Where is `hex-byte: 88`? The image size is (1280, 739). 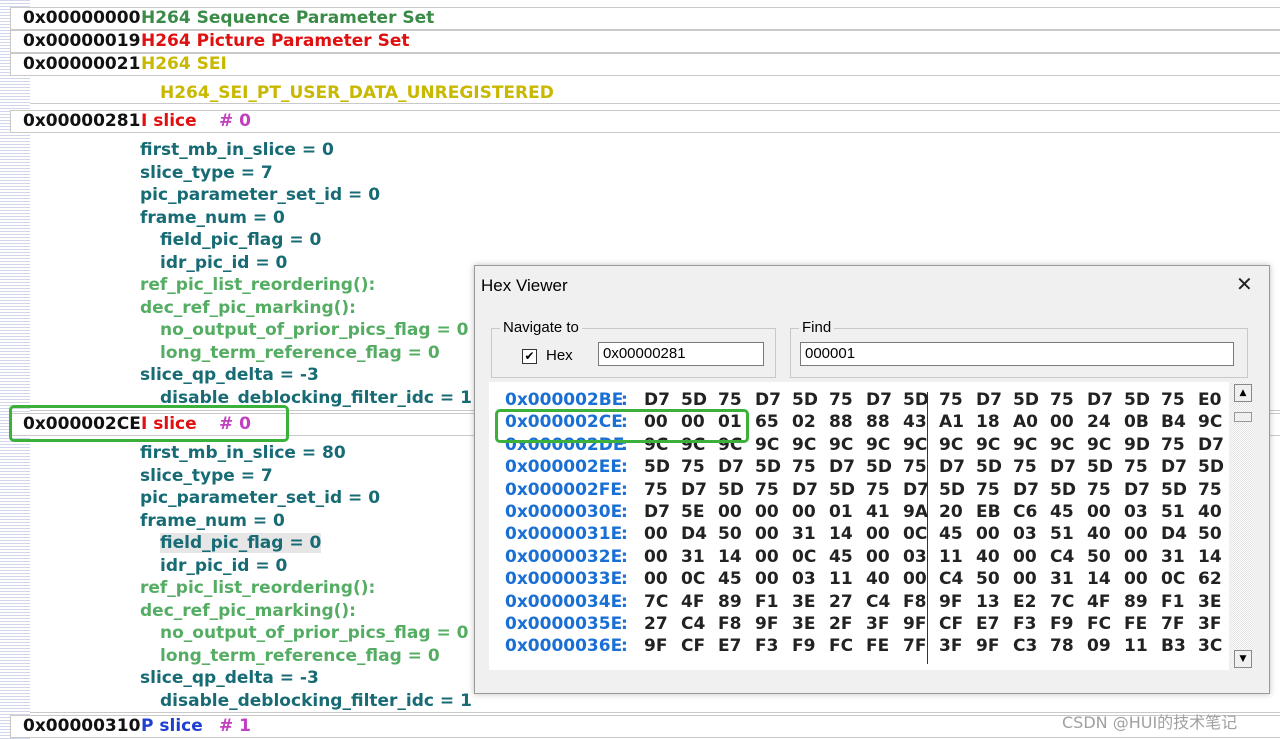 hex-byte: 88 is located at coordinates (841, 422).